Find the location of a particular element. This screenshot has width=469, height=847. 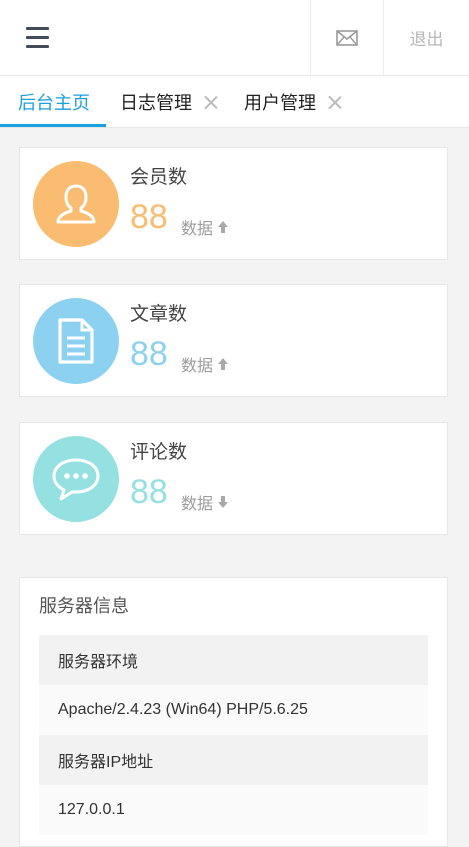

stat-card-articles: 文章数 88 数据 is located at coordinates (233, 340).